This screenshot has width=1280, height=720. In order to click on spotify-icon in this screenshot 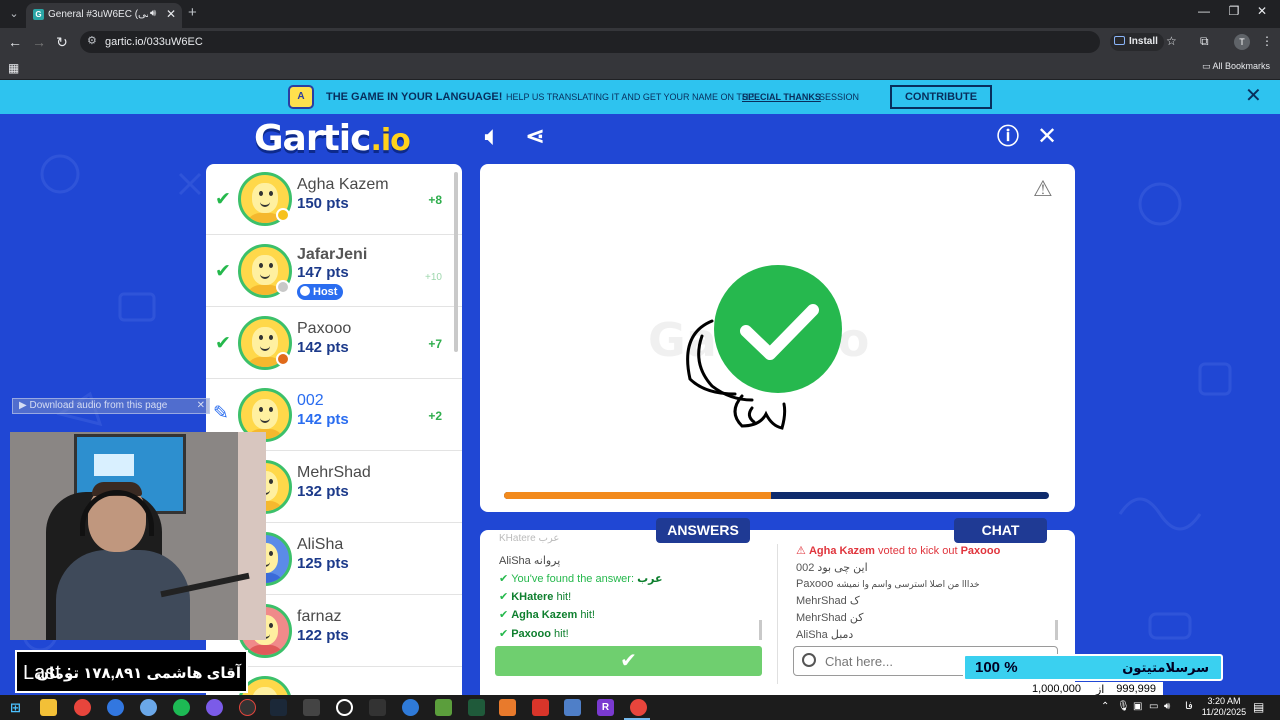, I will do `click(181, 707)`.